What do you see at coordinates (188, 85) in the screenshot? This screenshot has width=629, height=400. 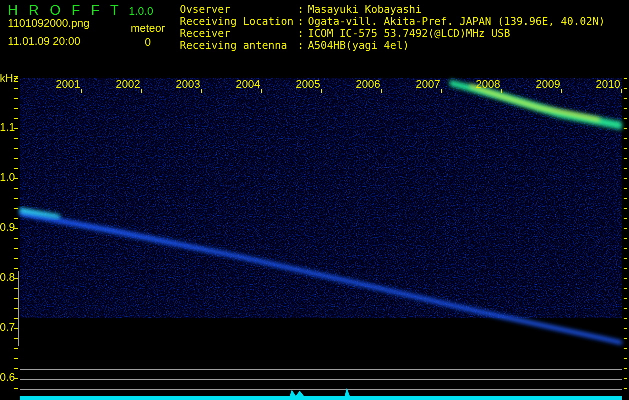 I see `x-axis-label: 2003` at bounding box center [188, 85].